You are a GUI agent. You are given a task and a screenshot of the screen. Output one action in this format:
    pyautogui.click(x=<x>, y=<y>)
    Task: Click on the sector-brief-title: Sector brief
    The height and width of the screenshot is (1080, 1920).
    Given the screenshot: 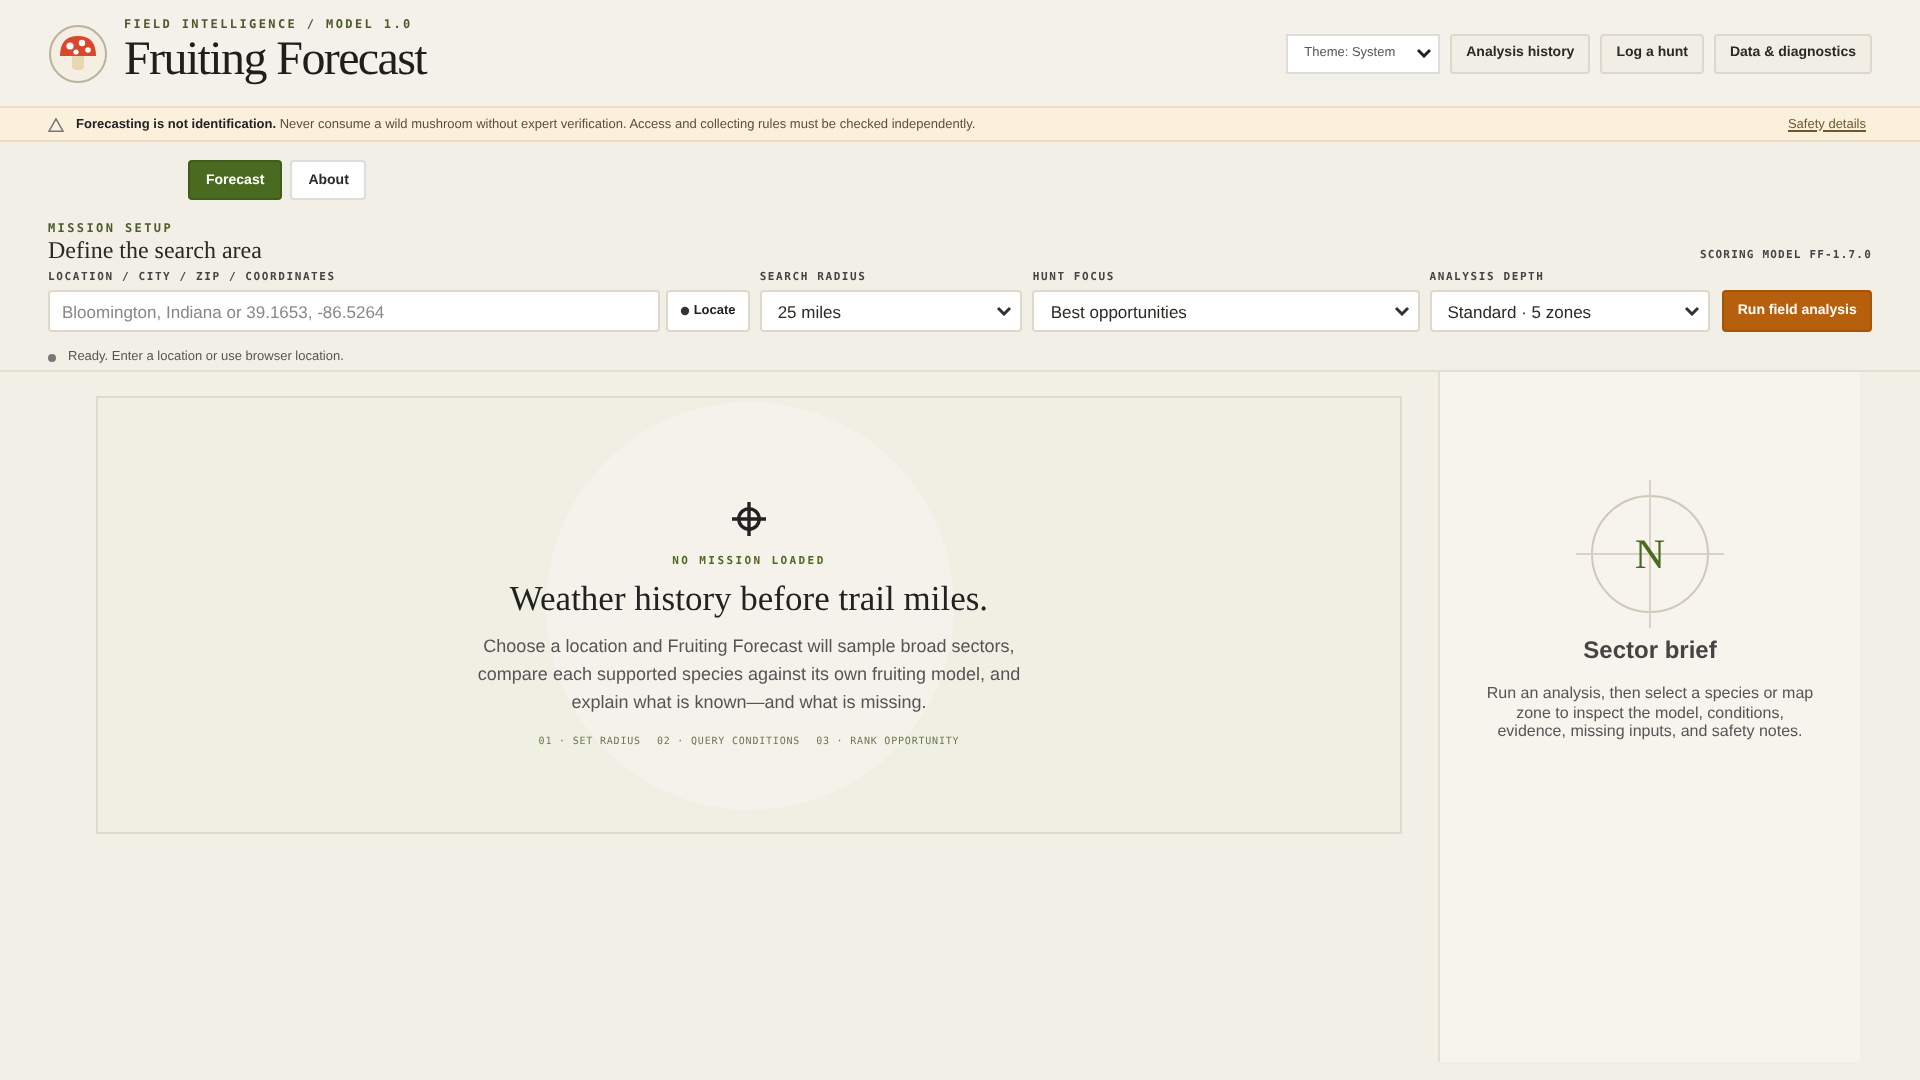 What is the action you would take?
    pyautogui.click(x=1650, y=650)
    